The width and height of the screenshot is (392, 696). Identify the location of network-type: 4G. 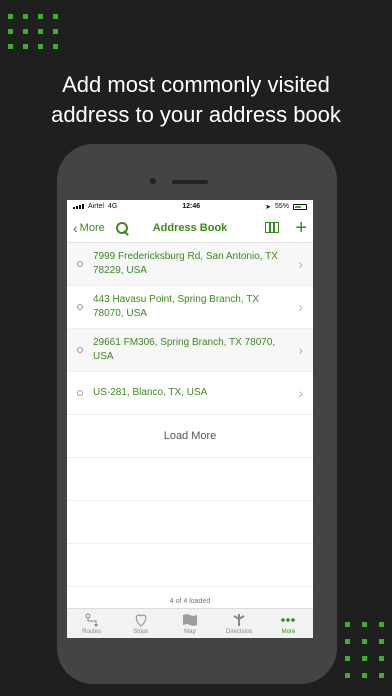
(112, 206).